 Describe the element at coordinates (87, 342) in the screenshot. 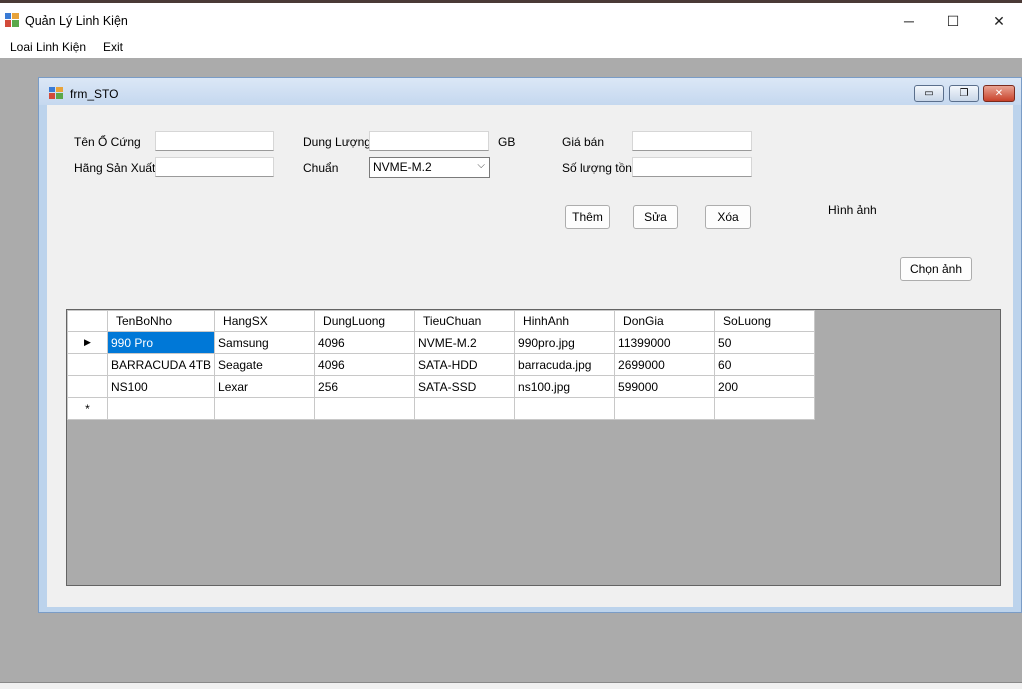

I see `current-row-indicator-icon: ▶` at that location.